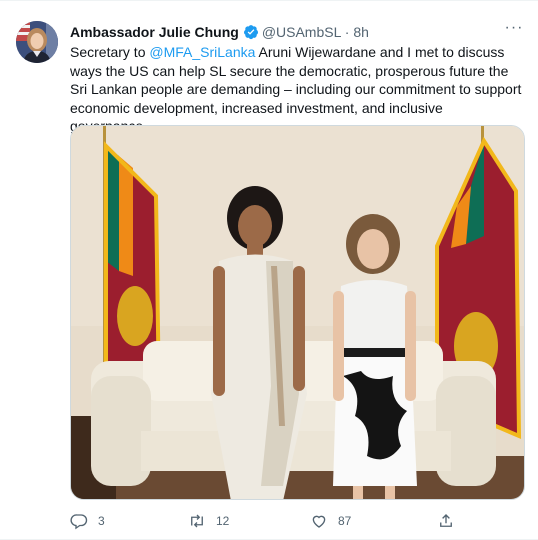  I want to click on reply-count: 3, so click(101, 521).